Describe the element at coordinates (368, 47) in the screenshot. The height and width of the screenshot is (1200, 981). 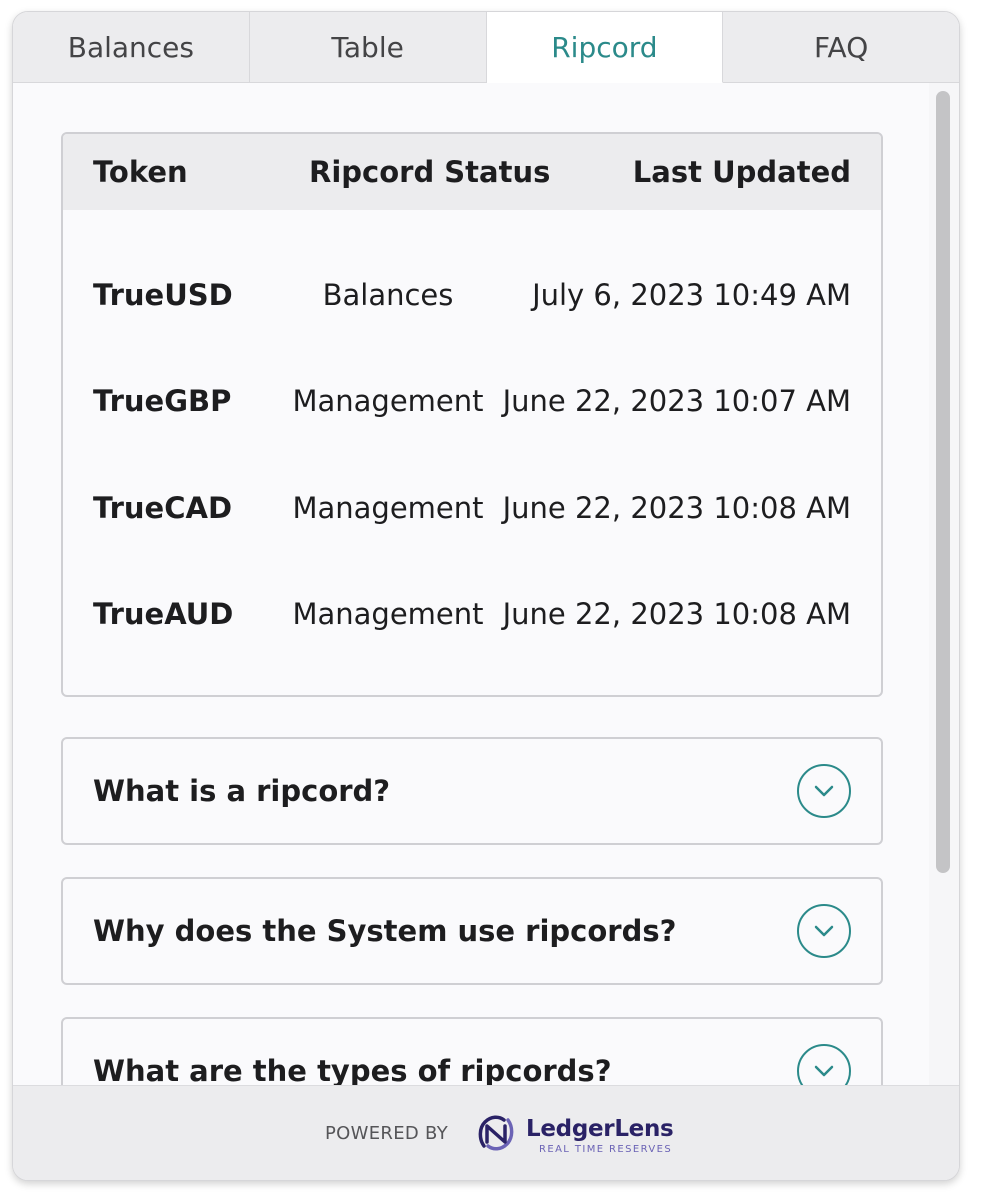
I see `tab-table: Table` at that location.